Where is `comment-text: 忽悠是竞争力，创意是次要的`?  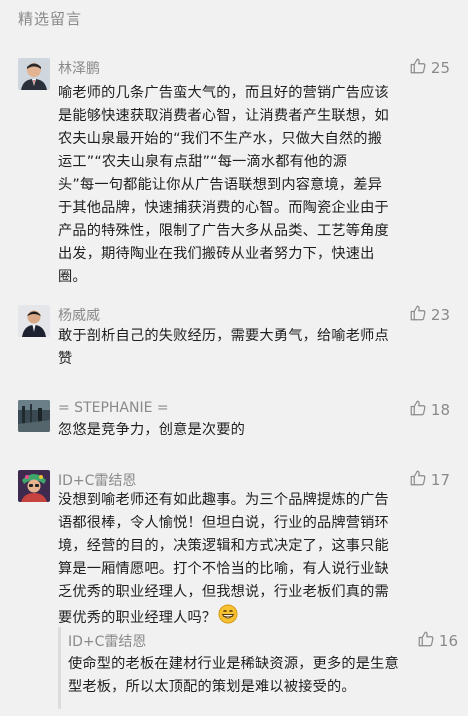
comment-text: 忽悠是竞争力，创意是次要的 is located at coordinates (256, 430).